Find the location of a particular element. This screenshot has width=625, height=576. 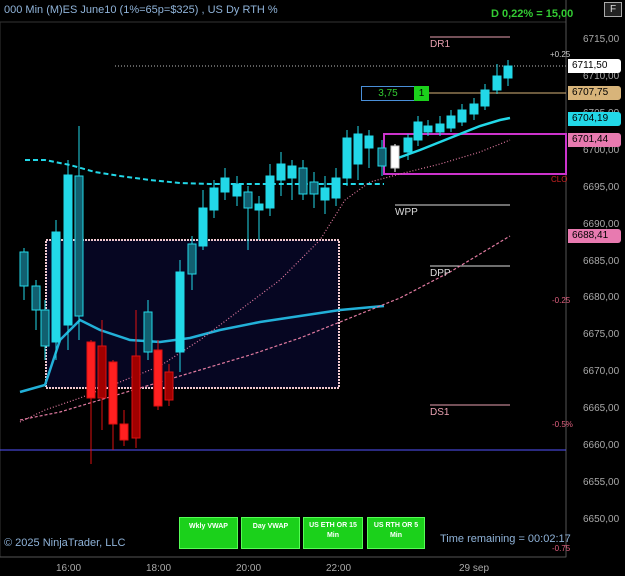

price-tick: 6670,00 is located at coordinates (601, 371).